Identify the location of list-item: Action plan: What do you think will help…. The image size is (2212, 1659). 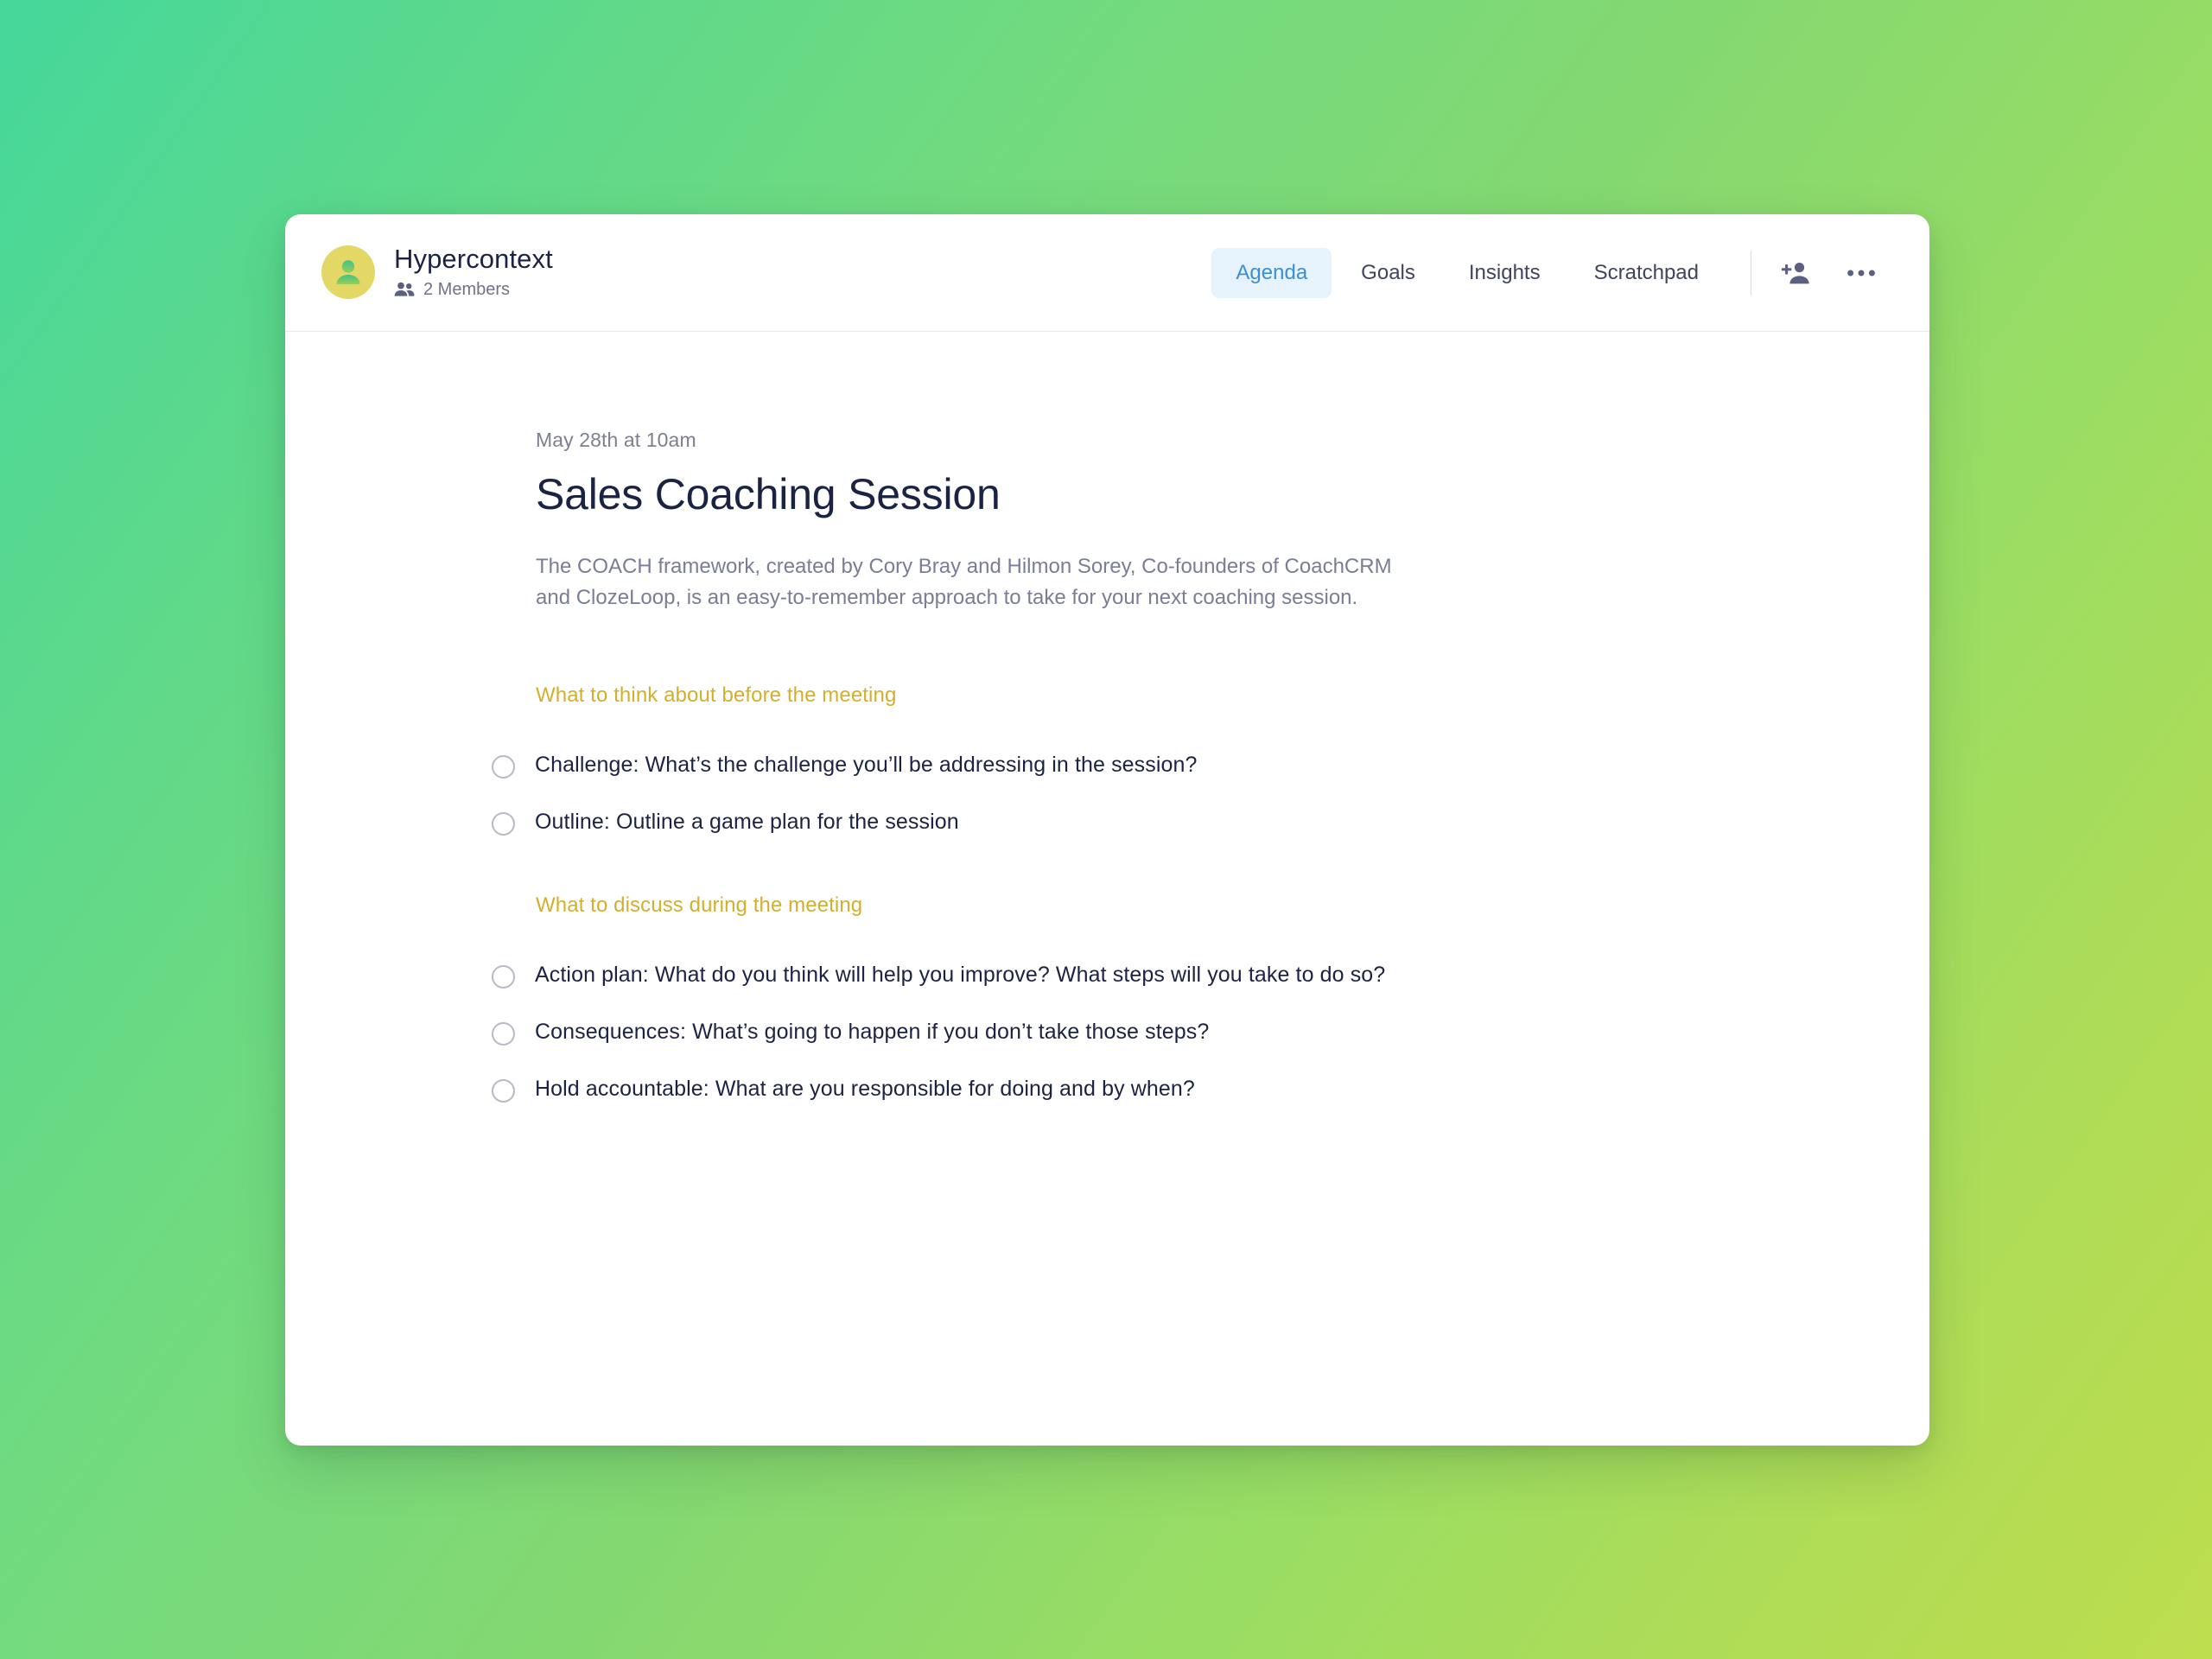
(998, 975).